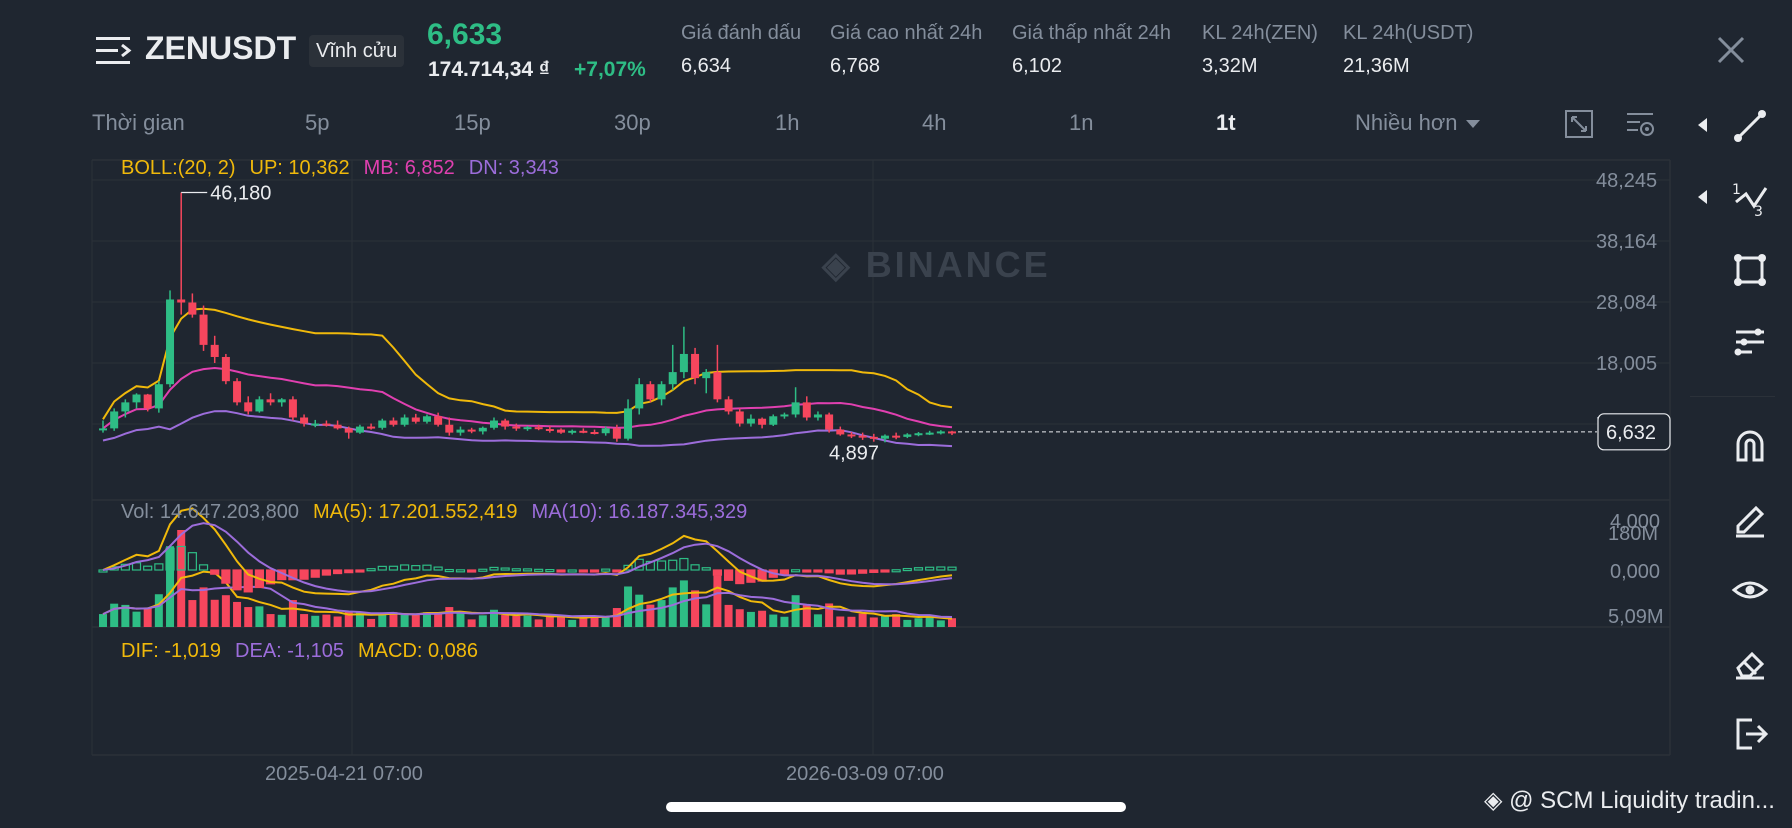  Describe the element at coordinates (1750, 590) in the screenshot. I see `eye-icon` at that location.